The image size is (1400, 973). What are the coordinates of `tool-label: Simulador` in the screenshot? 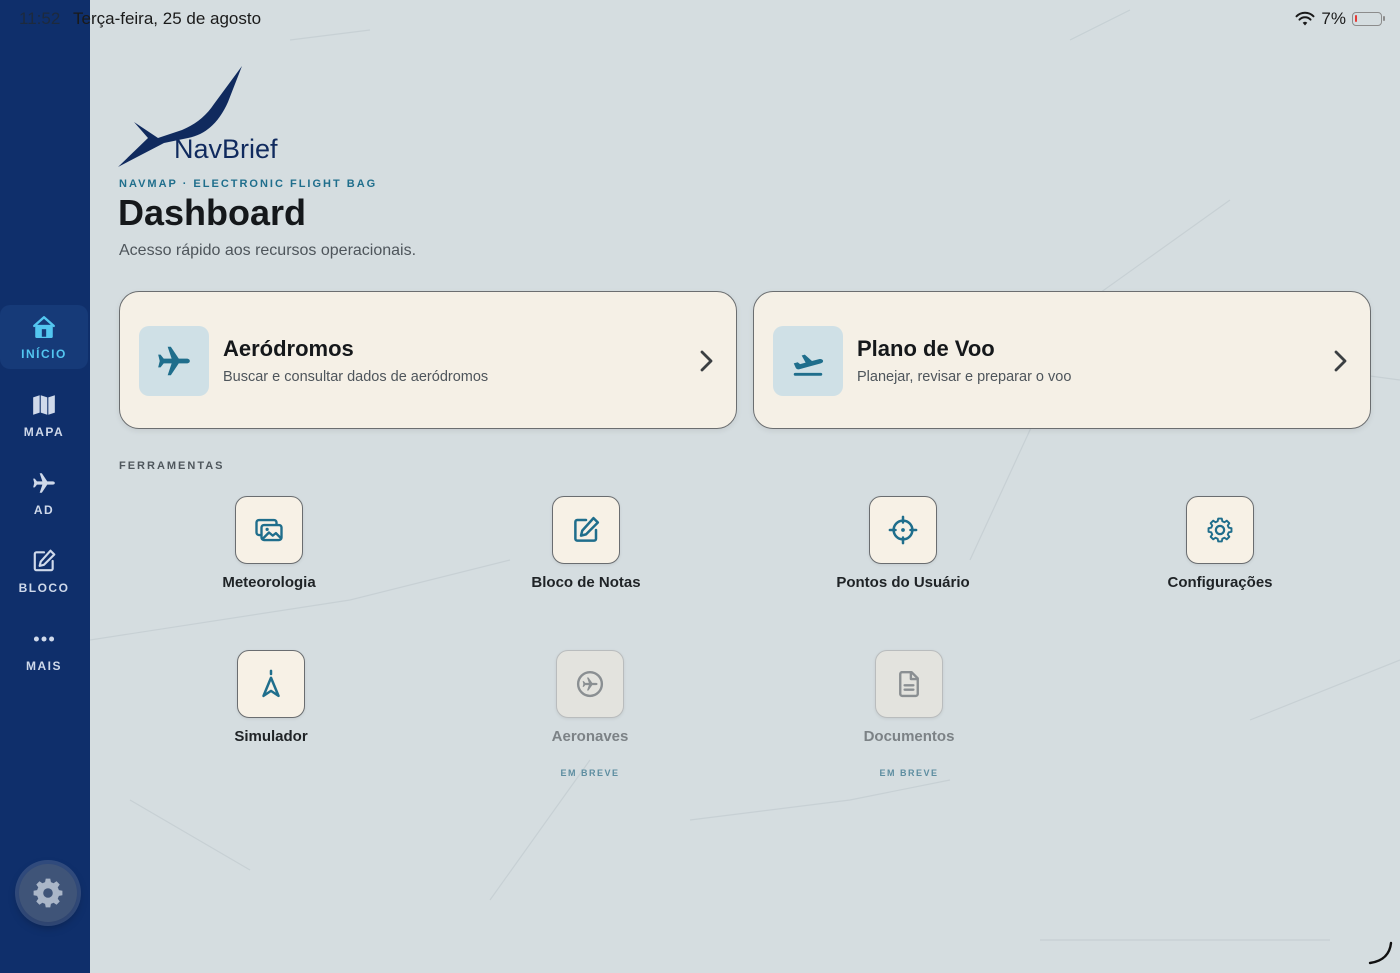 It's located at (271, 736).